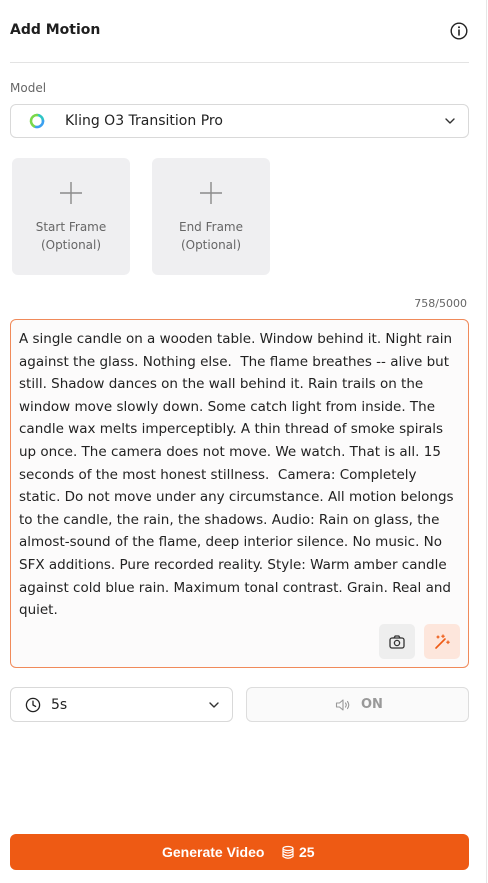 The image size is (488, 883). What do you see at coordinates (211, 216) in the screenshot?
I see `end-frame-upload: End Frame (Optional)` at bounding box center [211, 216].